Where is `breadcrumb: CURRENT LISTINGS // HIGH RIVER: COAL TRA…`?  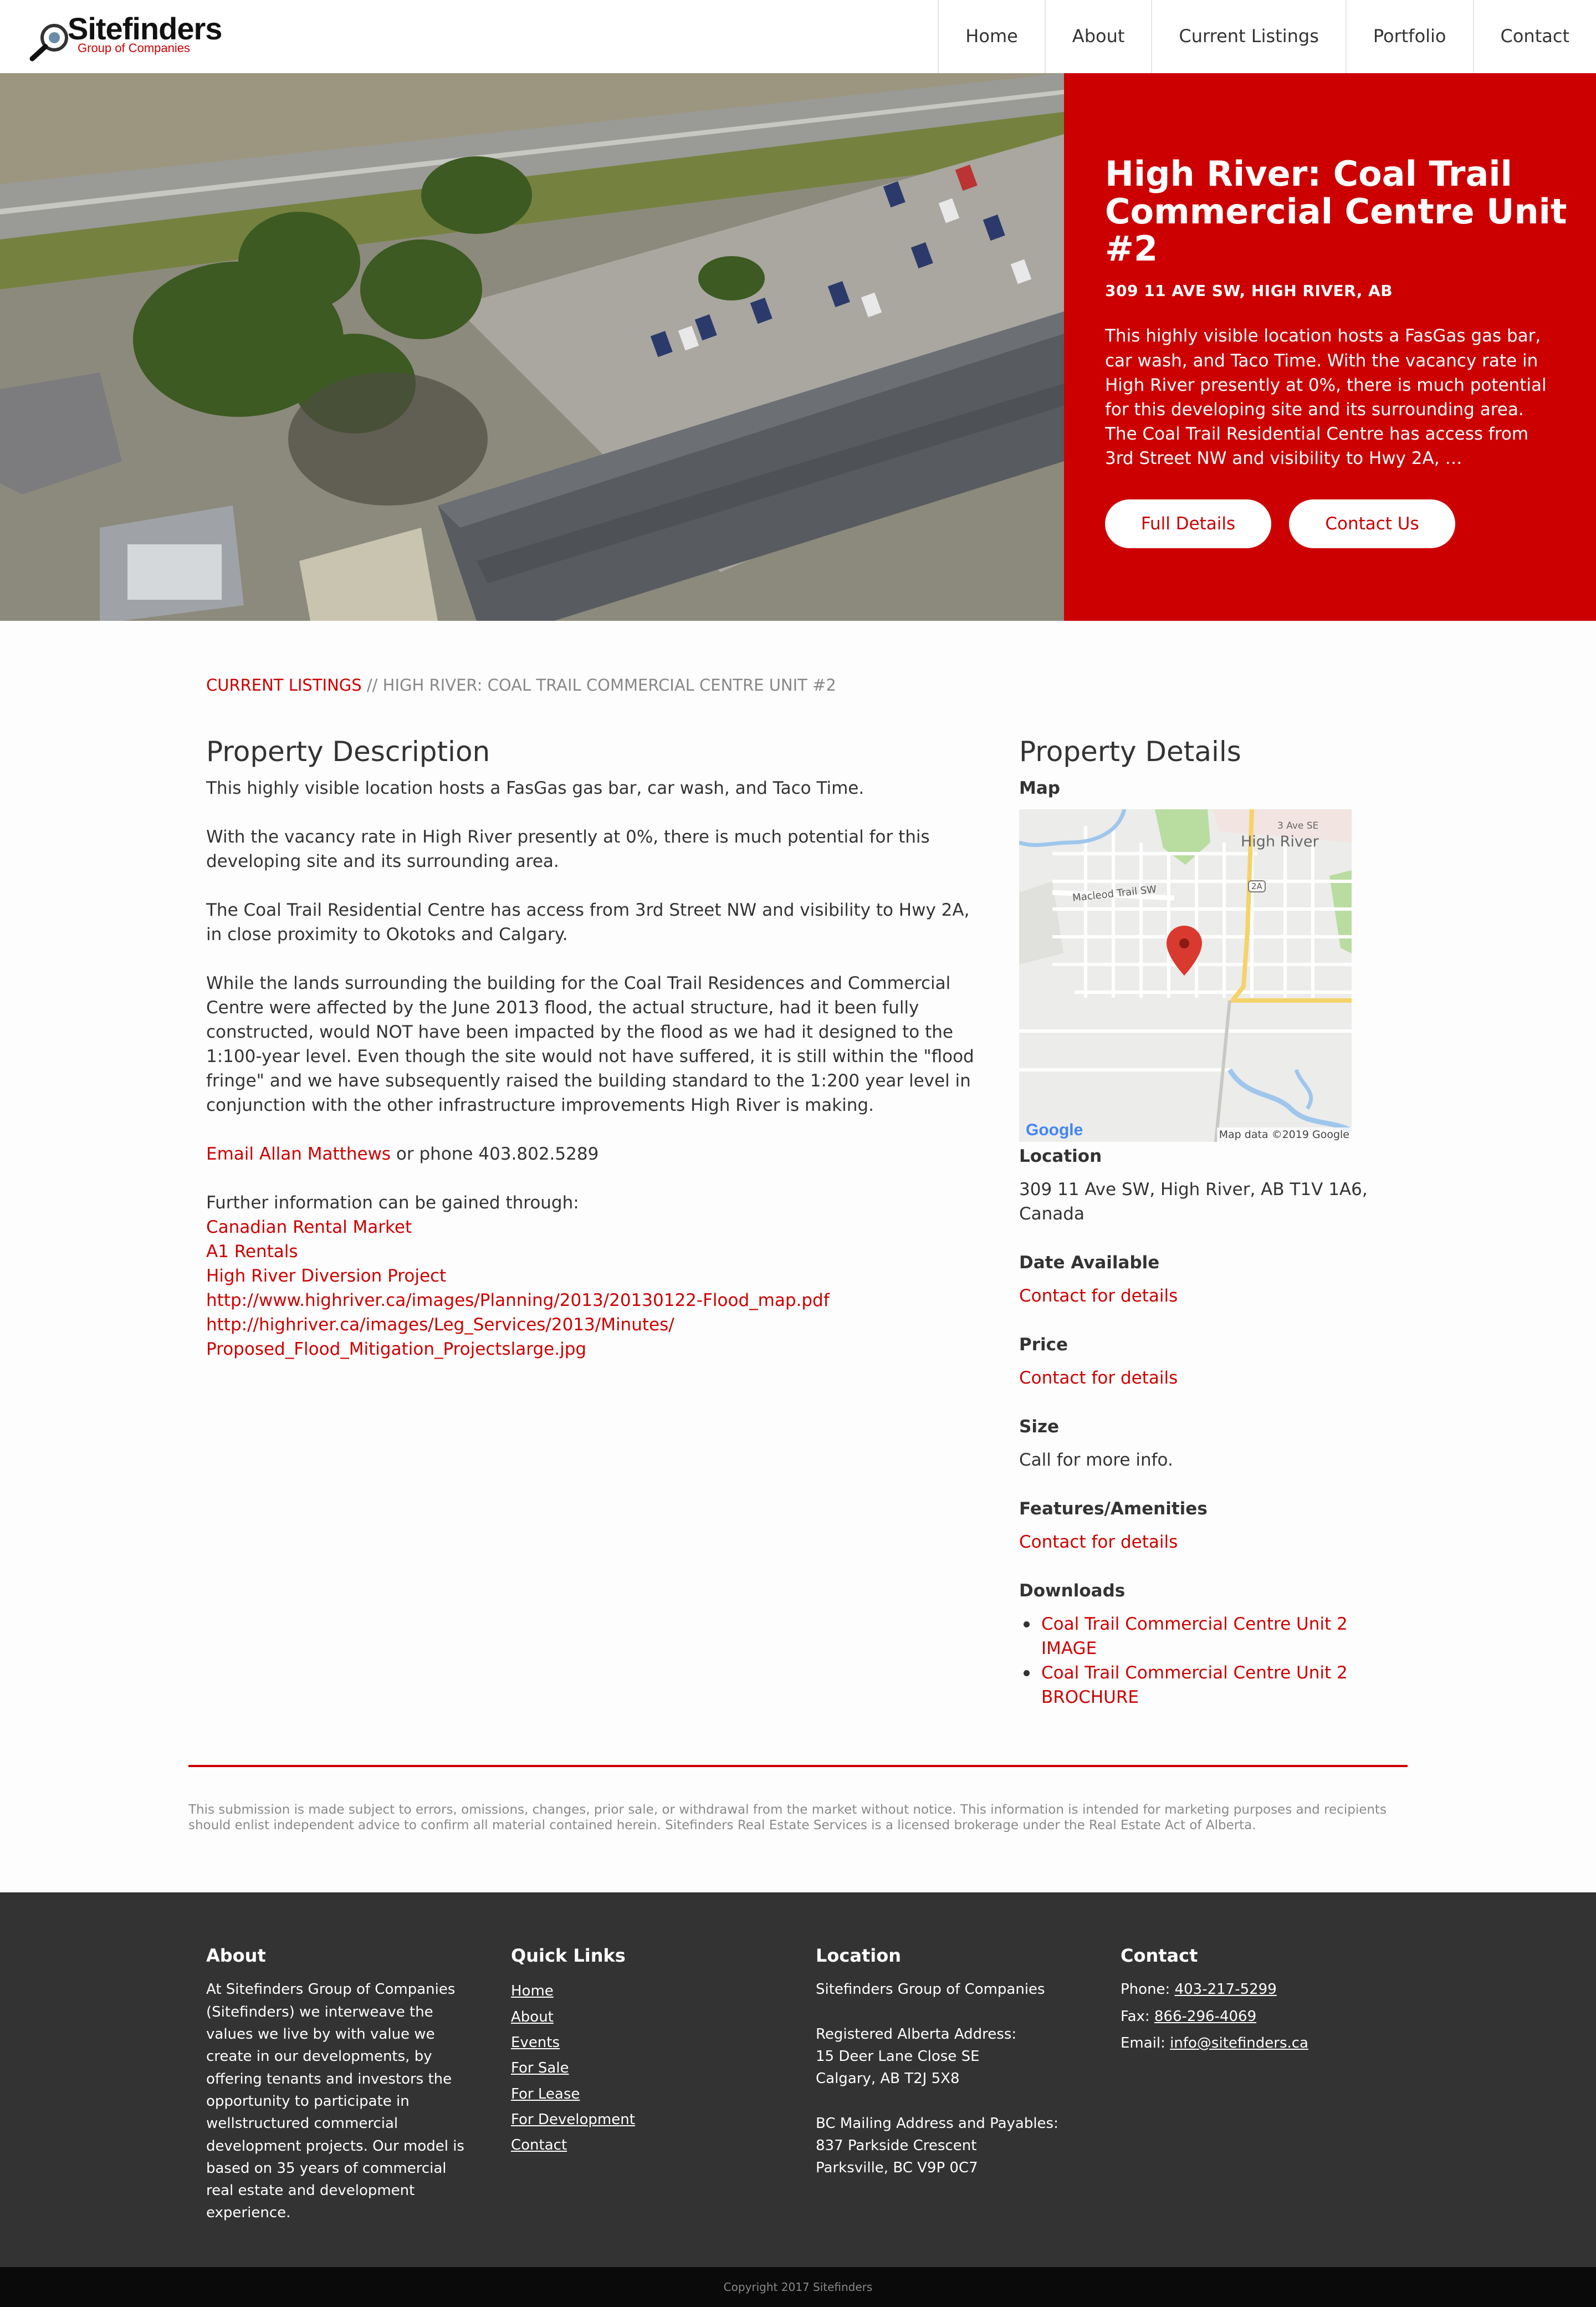 breadcrumb: CURRENT LISTINGS // HIGH RIVER: COAL TRA… is located at coordinates (521, 685).